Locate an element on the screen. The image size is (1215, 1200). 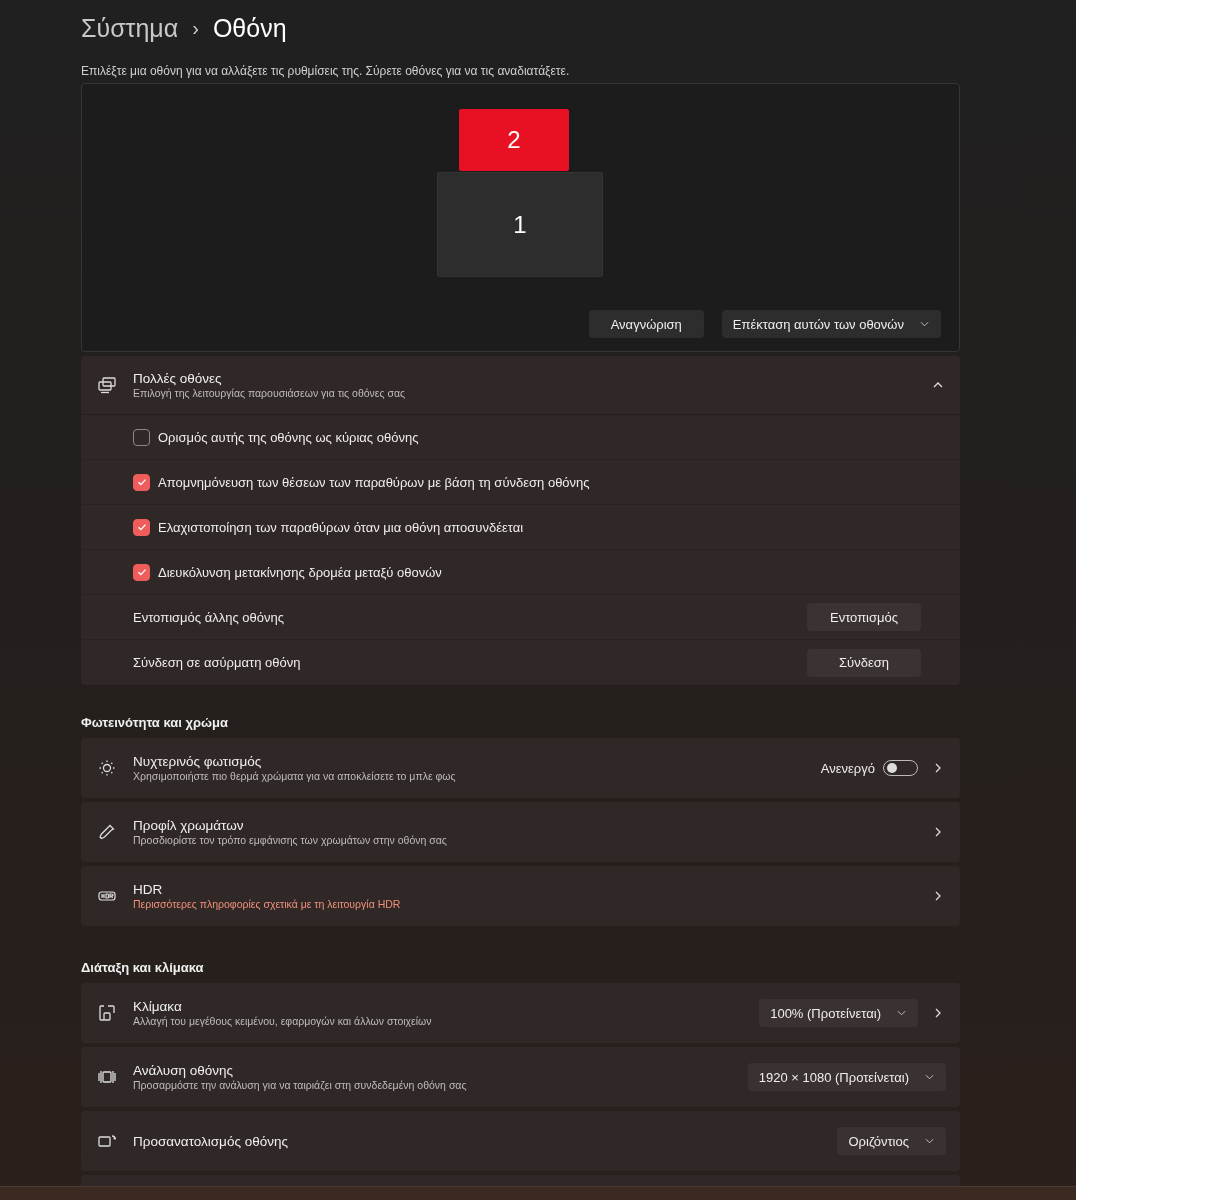
setting-title: Σύνδεση σε ασύρματη οθόνη is located at coordinates (217, 662).